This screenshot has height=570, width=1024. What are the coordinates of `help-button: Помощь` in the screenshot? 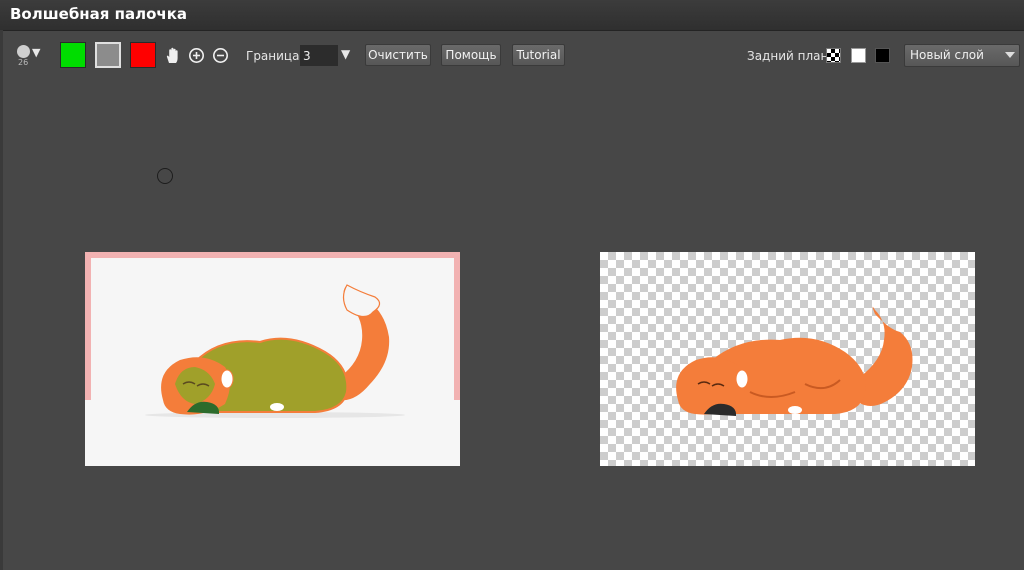 It's located at (471, 55).